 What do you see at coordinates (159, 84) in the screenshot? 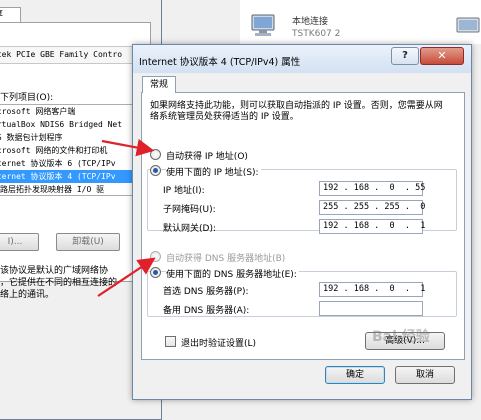
I see `tab-general: 常规` at bounding box center [159, 84].